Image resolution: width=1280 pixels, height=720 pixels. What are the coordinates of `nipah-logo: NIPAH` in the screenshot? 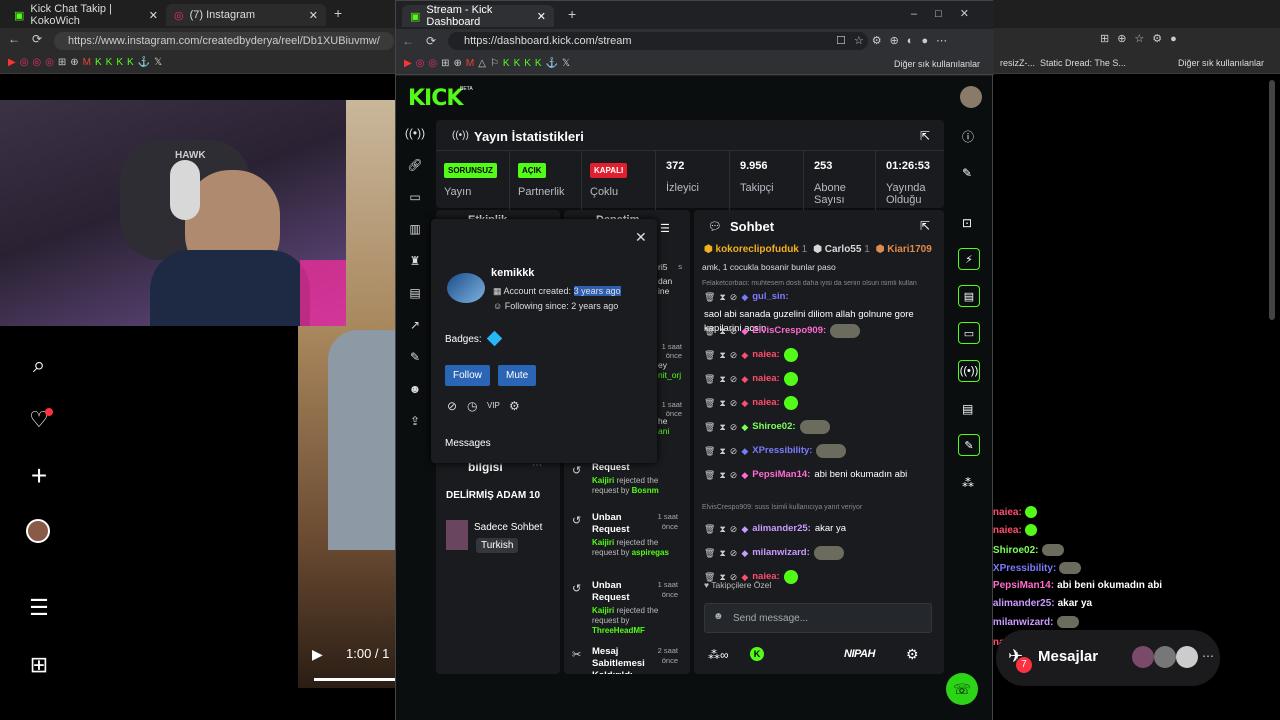 It's located at (859, 654).